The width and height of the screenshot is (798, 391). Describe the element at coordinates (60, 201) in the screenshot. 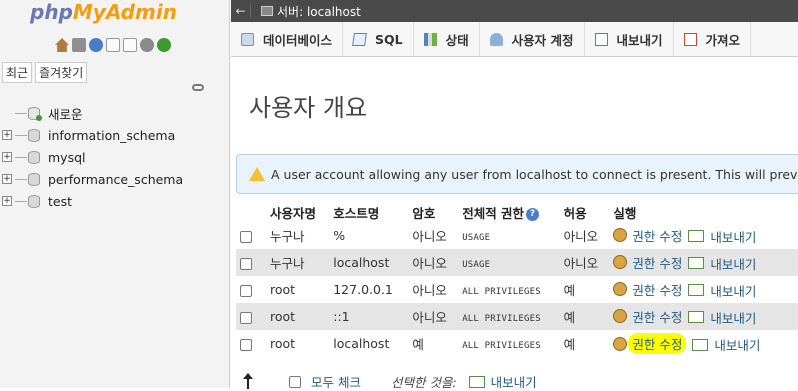

I see `tree-item-label: test` at that location.